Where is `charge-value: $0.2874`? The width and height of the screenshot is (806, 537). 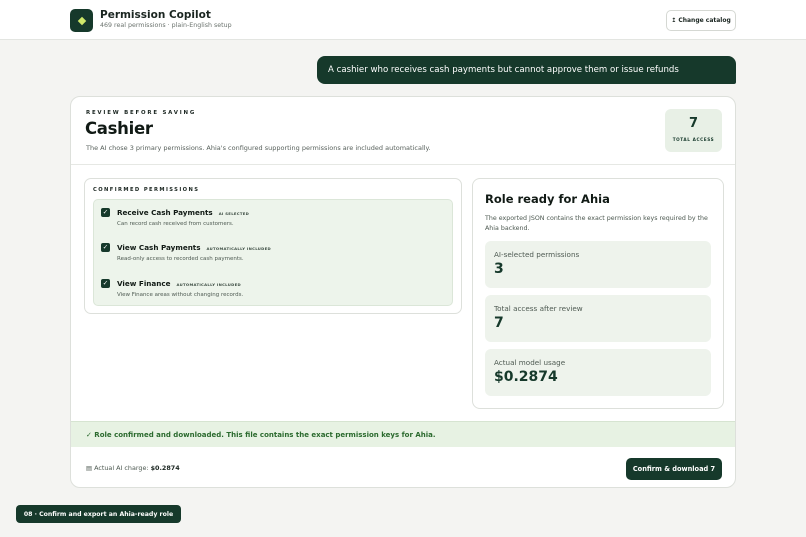
charge-value: $0.2874 is located at coordinates (165, 468).